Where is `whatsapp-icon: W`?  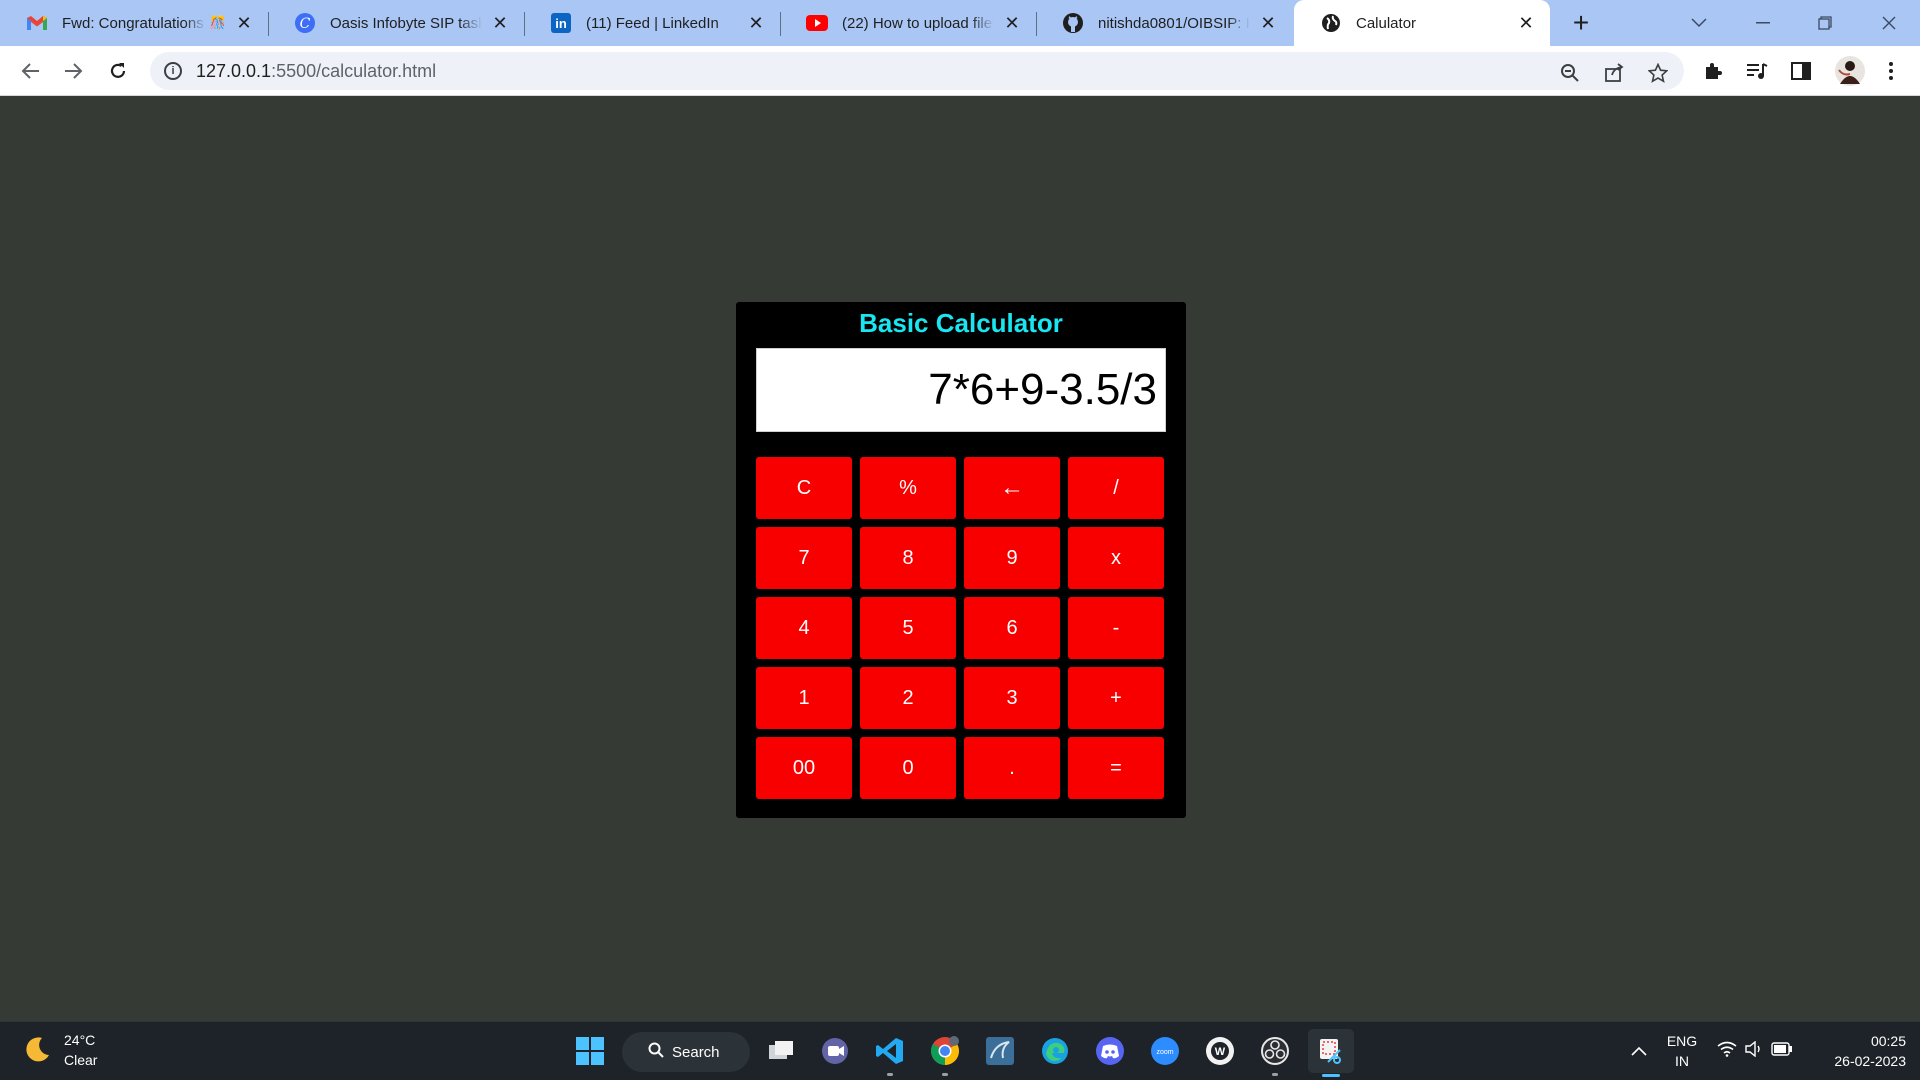
whatsapp-icon: W is located at coordinates (1220, 1051).